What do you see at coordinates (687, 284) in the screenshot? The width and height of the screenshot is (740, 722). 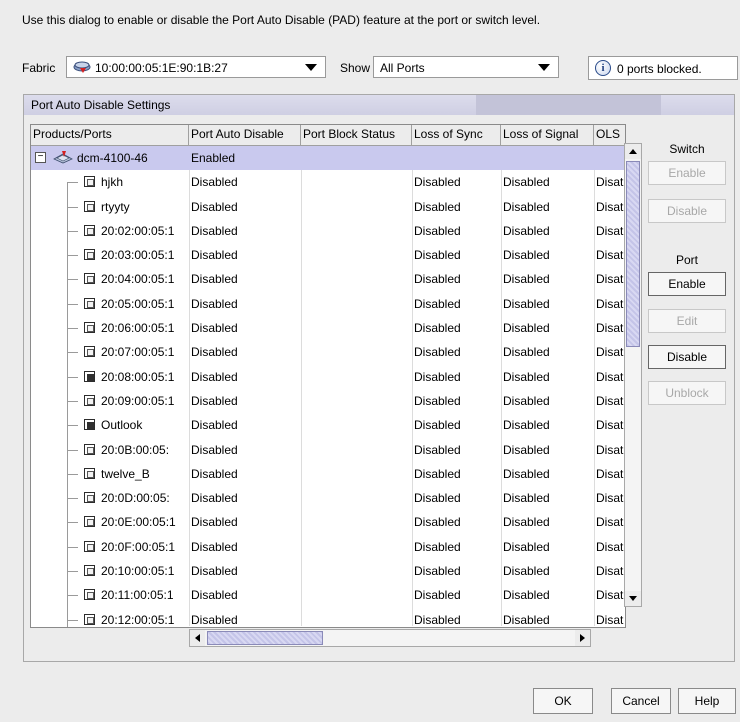 I see `port-enable-button: Enable` at bounding box center [687, 284].